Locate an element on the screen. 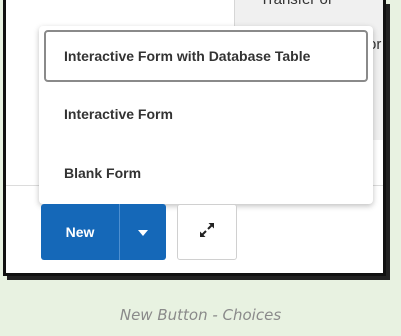  menu-item-interactive-form-with-database-table: Interactive Form with Database Table is located at coordinates (206, 56).